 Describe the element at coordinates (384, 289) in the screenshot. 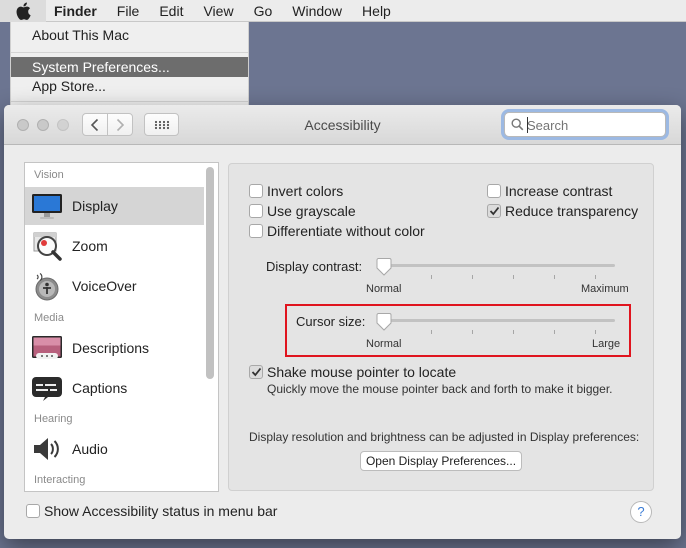

I see `display-contrast-min-label: Normal` at that location.